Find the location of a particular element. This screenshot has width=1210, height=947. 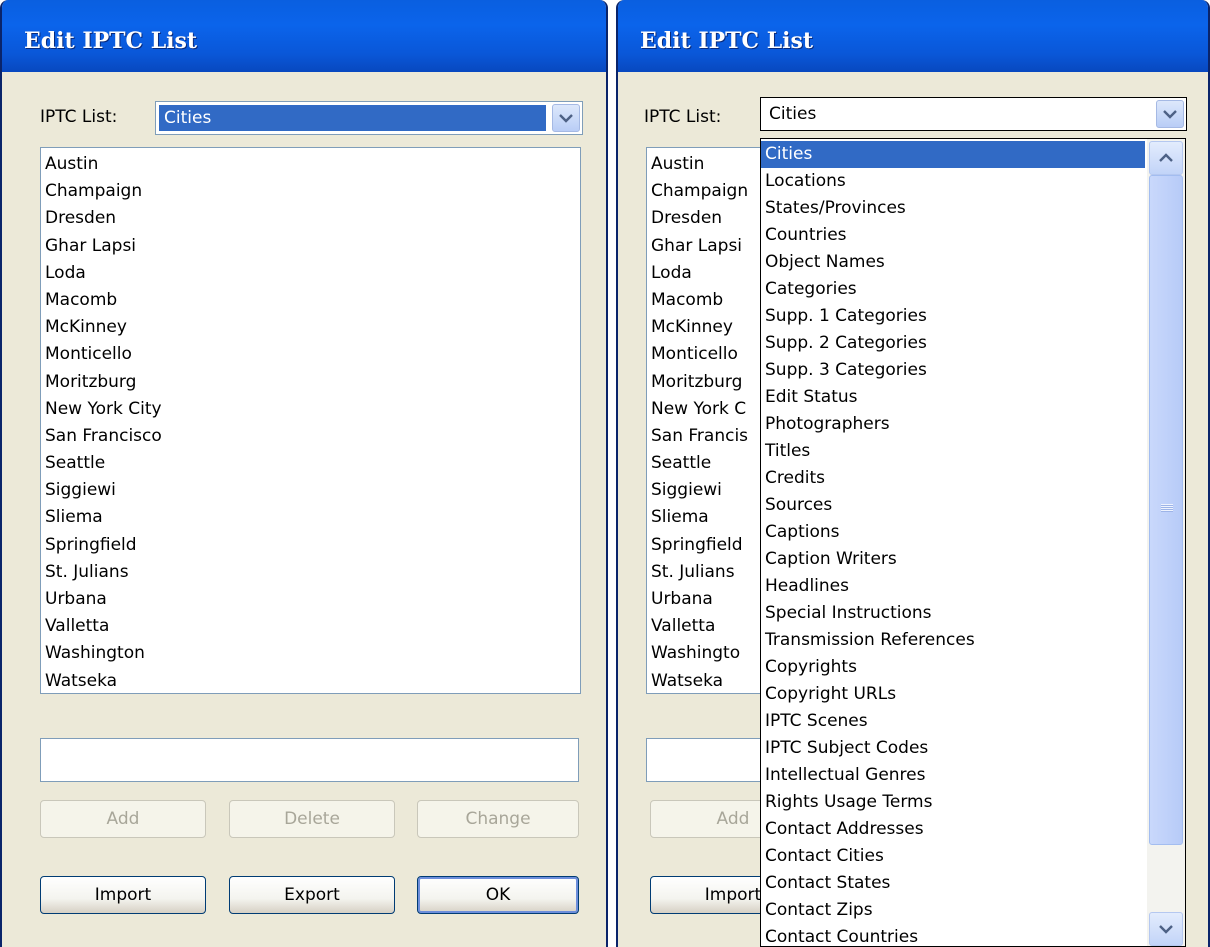

dropdown-option: States/Provinces is located at coordinates (953, 208).